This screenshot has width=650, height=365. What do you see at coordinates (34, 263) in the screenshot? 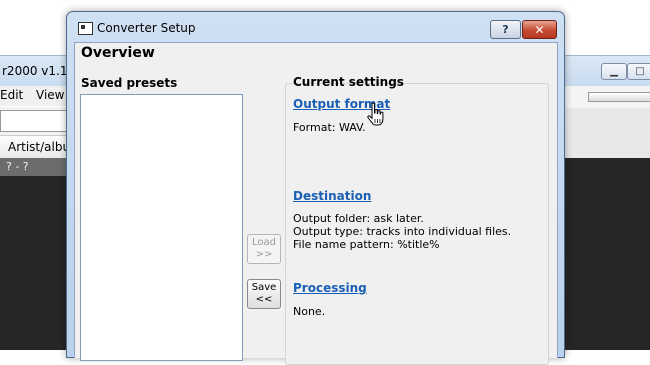
I see `playlist-area-left` at bounding box center [34, 263].